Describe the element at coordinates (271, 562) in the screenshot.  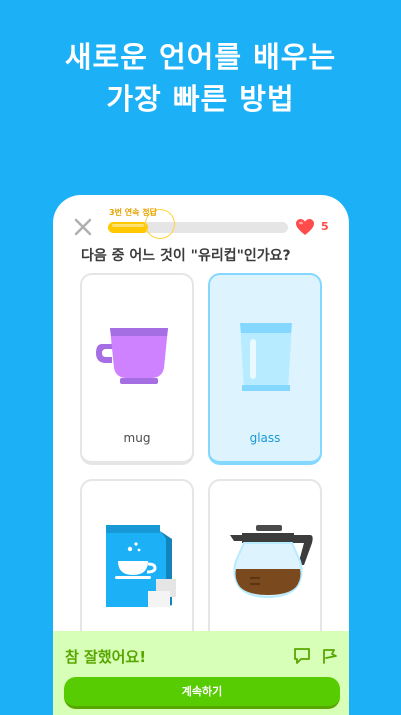
I see `coffee-pot-icon` at that location.